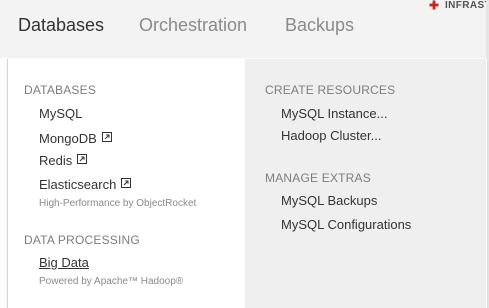  What do you see at coordinates (467, 6) in the screenshot?
I see `infrastructure-link: INFRAST` at bounding box center [467, 6].